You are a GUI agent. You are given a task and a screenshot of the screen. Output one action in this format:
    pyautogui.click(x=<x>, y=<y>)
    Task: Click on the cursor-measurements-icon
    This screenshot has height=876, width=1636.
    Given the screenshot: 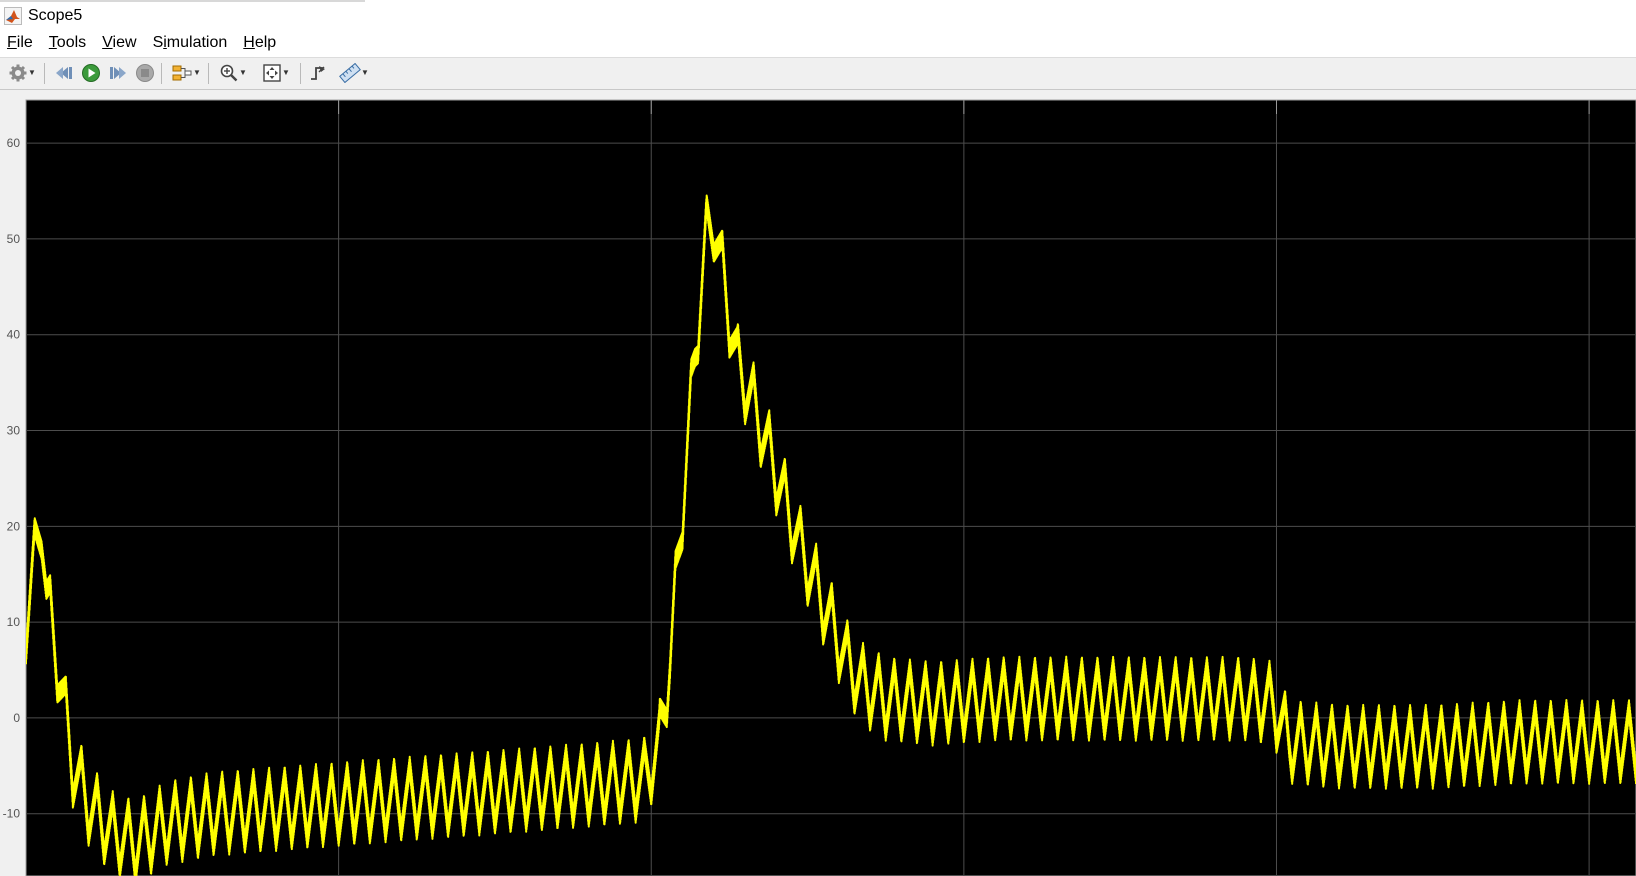 What is the action you would take?
    pyautogui.click(x=350, y=73)
    